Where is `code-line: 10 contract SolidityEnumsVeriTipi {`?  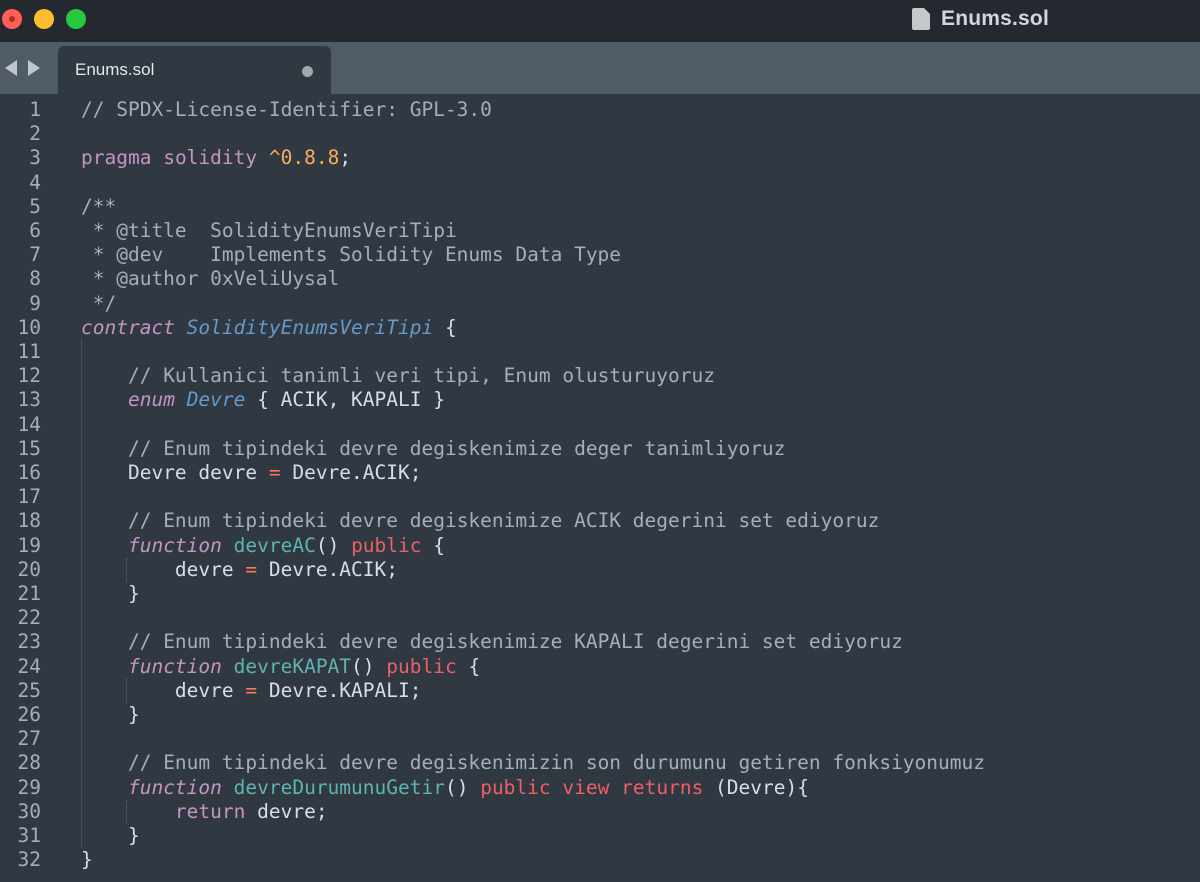 code-line: 10 contract SolidityEnumsVeriTipi { is located at coordinates (600, 328).